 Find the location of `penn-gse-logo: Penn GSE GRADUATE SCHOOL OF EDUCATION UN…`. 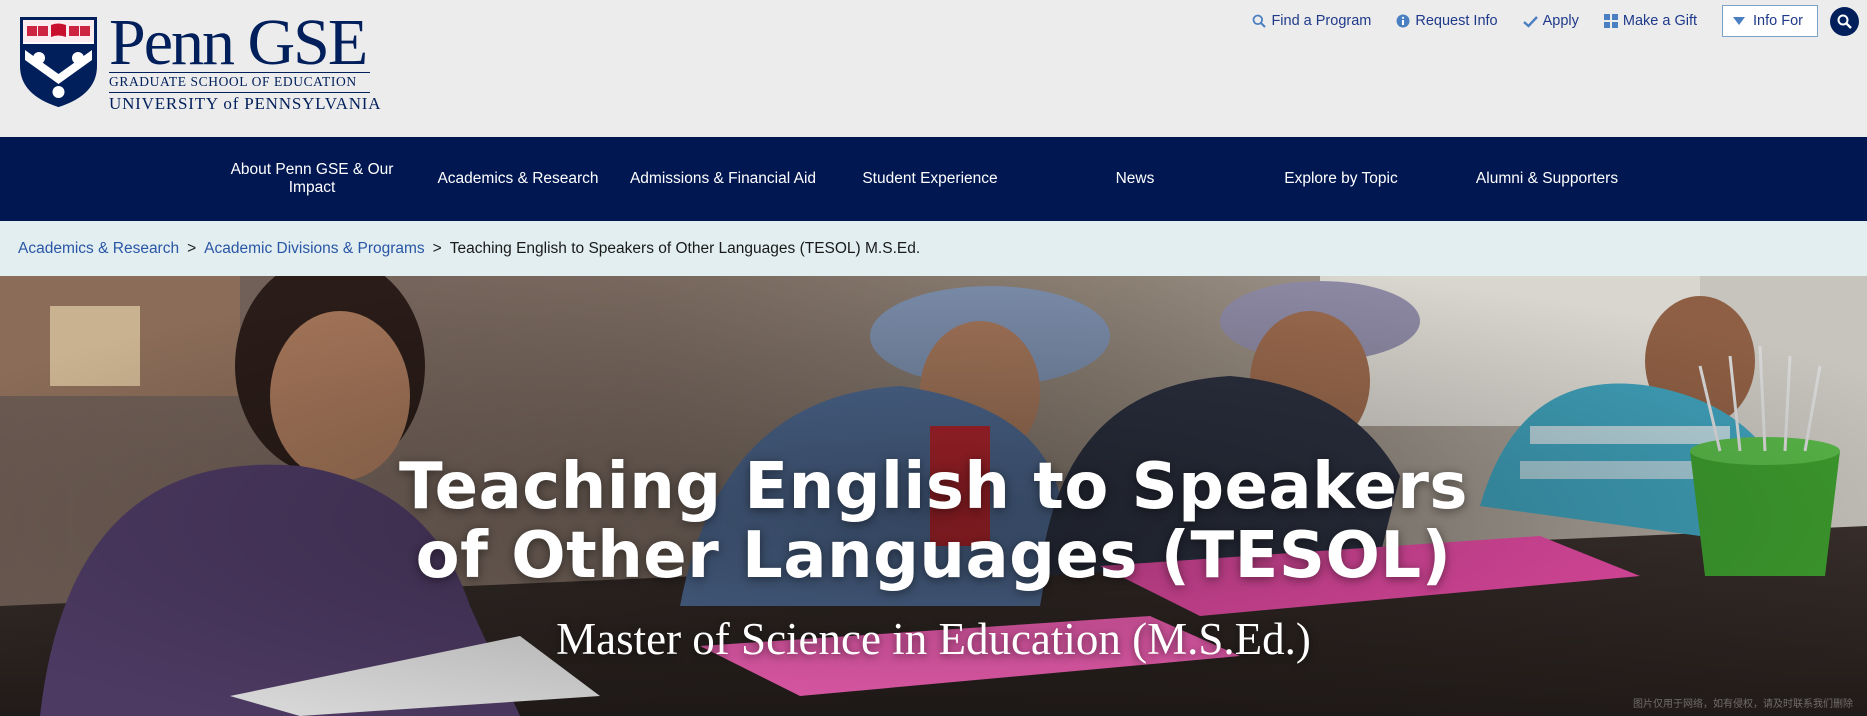

penn-gse-logo: Penn GSE GRADUATE SCHOOL OF EDUCATION UN… is located at coordinates (200, 60).